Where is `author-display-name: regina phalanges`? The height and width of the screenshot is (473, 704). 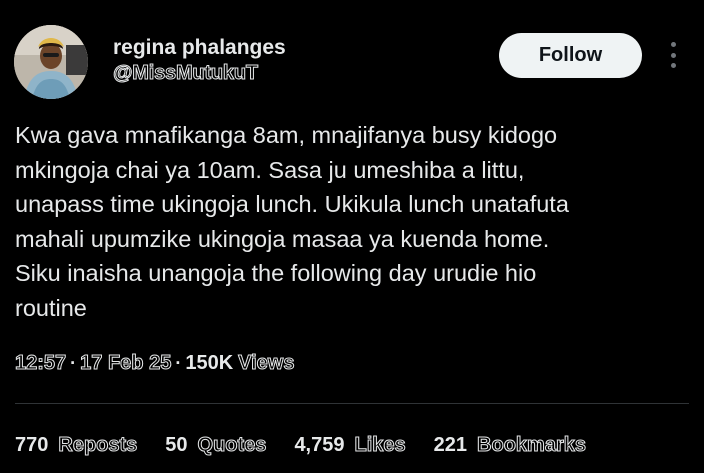
author-display-name: regina phalanges is located at coordinates (199, 48).